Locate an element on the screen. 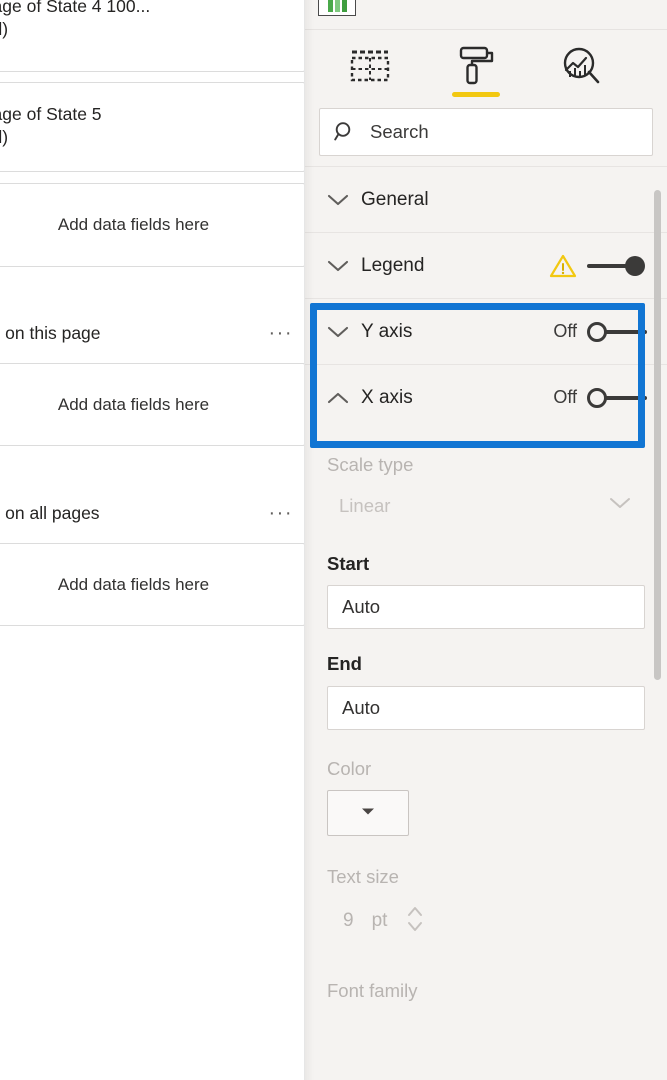 The width and height of the screenshot is (667, 1080). spinner-updown-icon is located at coordinates (415, 921).